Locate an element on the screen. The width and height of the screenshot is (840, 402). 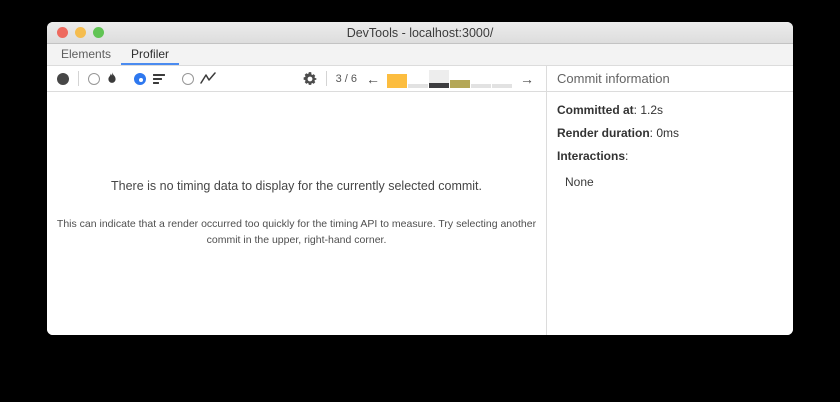
ranked-radio is located at coordinates (140, 78).